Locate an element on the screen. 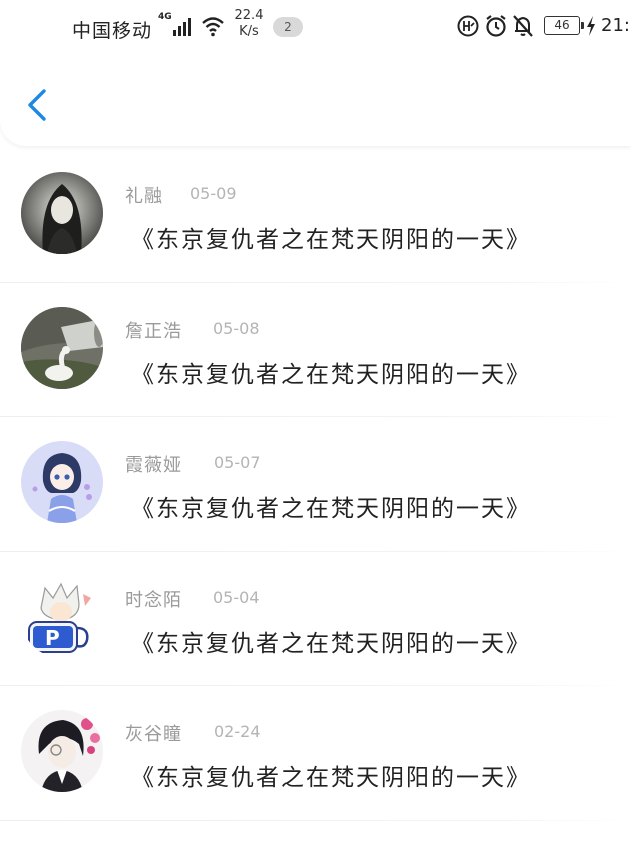  network-speed-unit: K/s is located at coordinates (249, 31).